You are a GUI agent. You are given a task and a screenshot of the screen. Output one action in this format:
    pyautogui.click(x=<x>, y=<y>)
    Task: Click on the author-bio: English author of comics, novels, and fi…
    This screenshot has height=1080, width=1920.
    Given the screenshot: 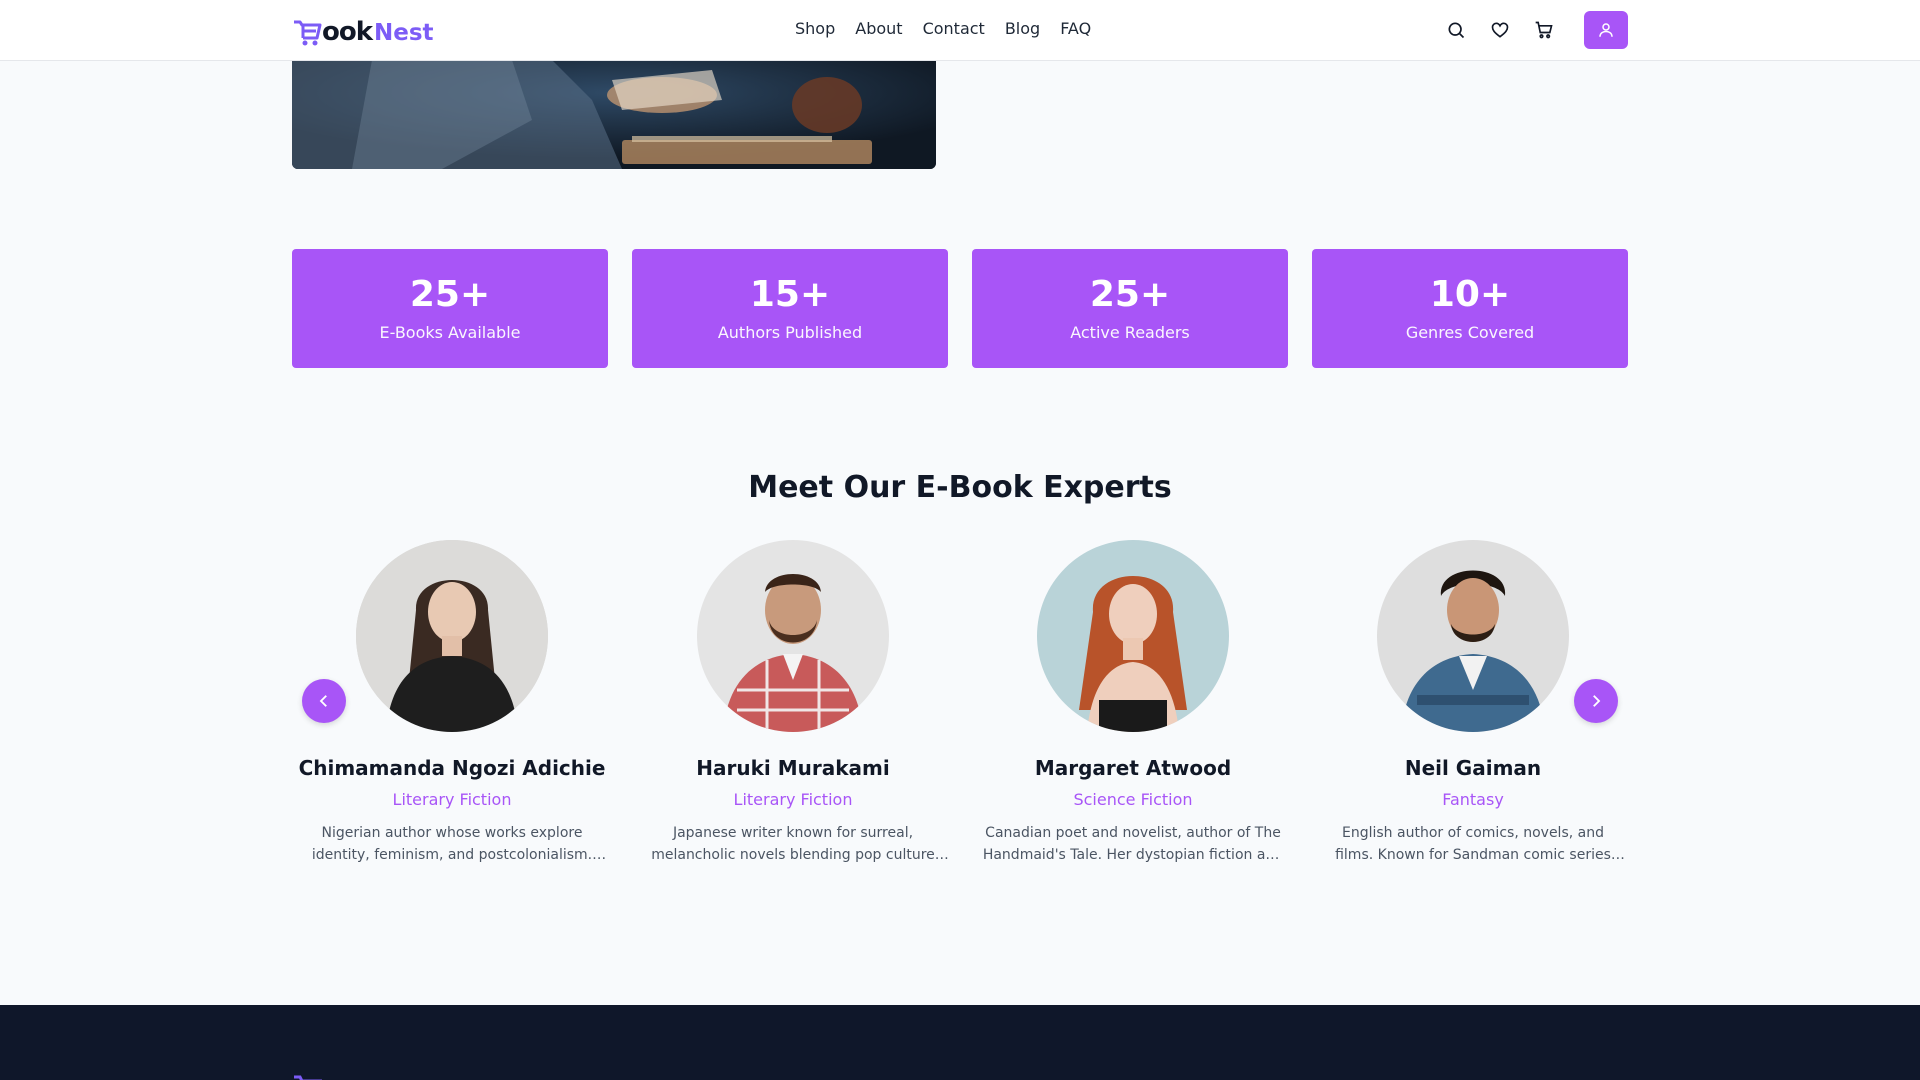 What is the action you would take?
    pyautogui.click(x=1473, y=844)
    